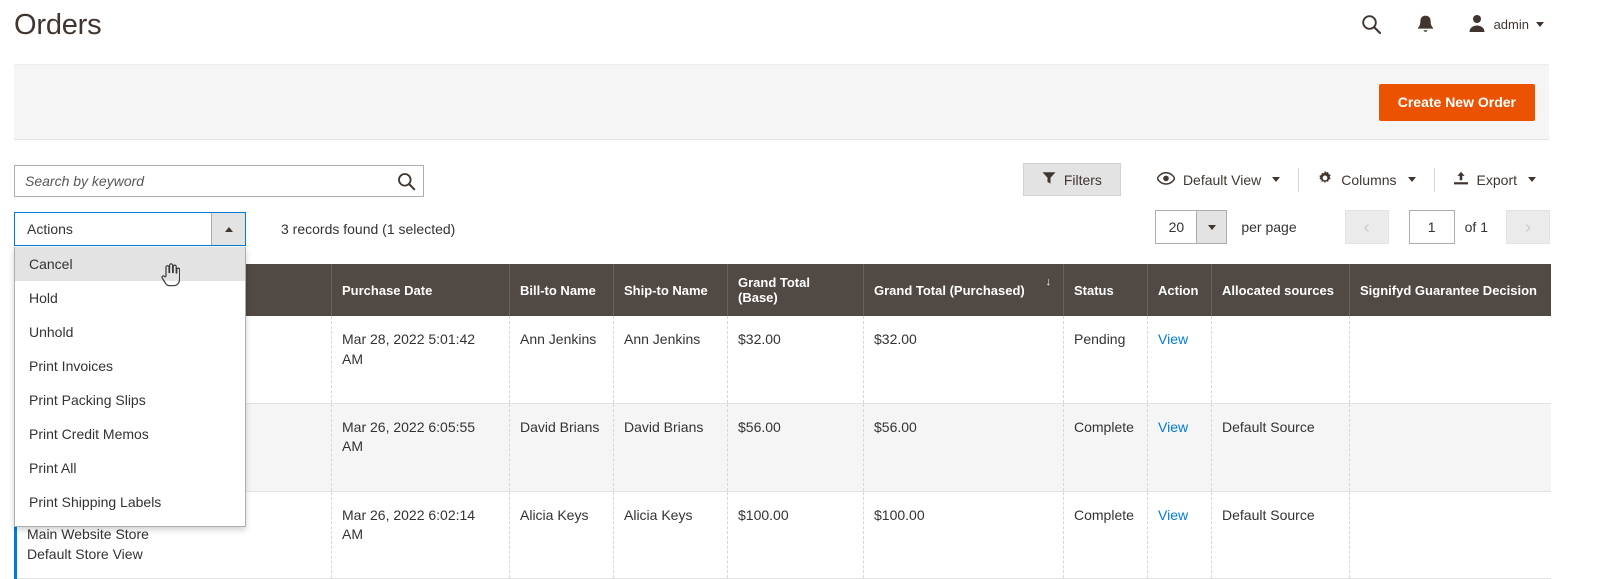 Image resolution: width=1600 pixels, height=579 pixels. Describe the element at coordinates (1477, 24) in the screenshot. I see `user-avatar-icon` at that location.